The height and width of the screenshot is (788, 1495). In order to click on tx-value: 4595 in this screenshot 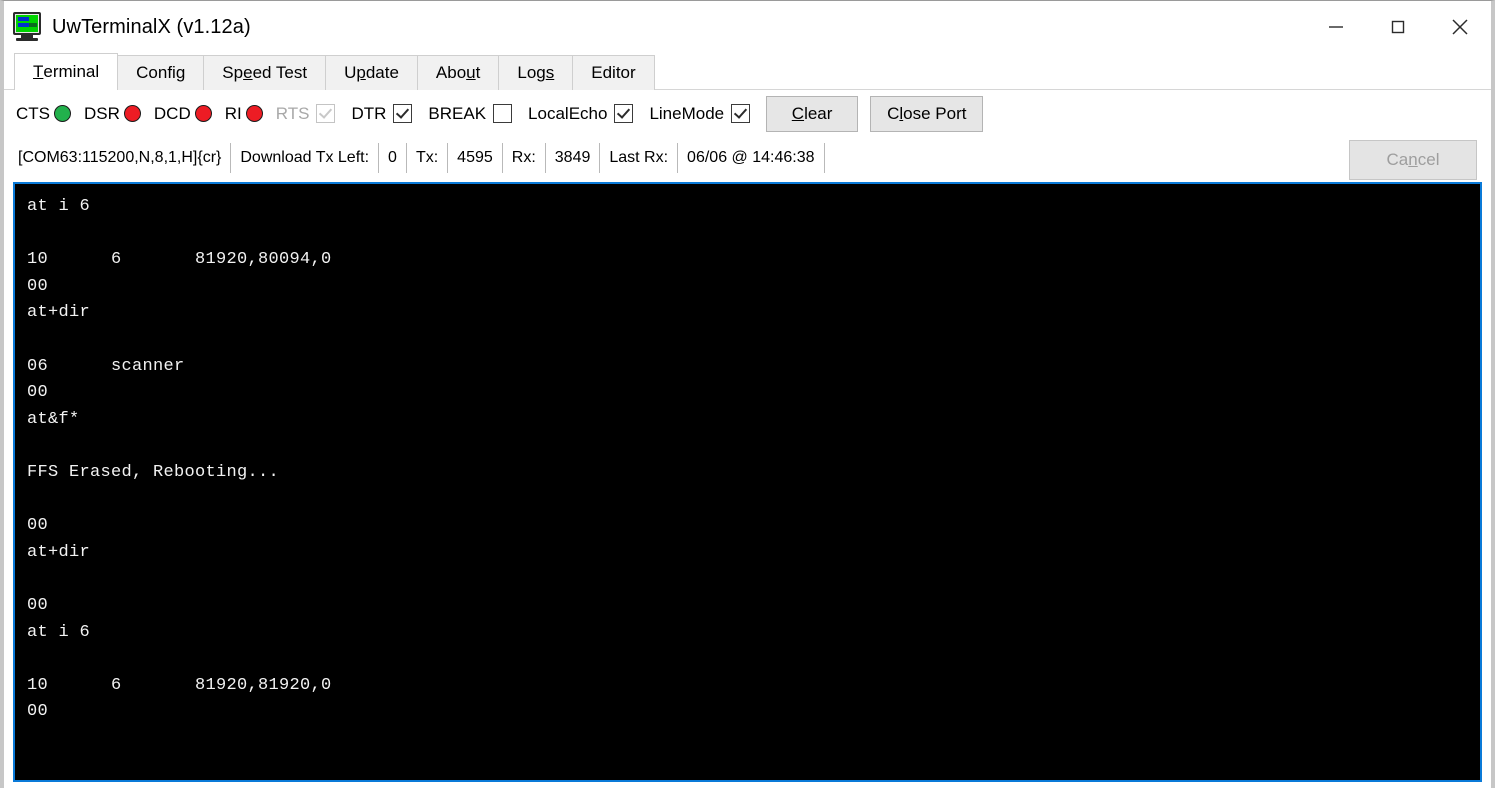, I will do `click(475, 157)`.